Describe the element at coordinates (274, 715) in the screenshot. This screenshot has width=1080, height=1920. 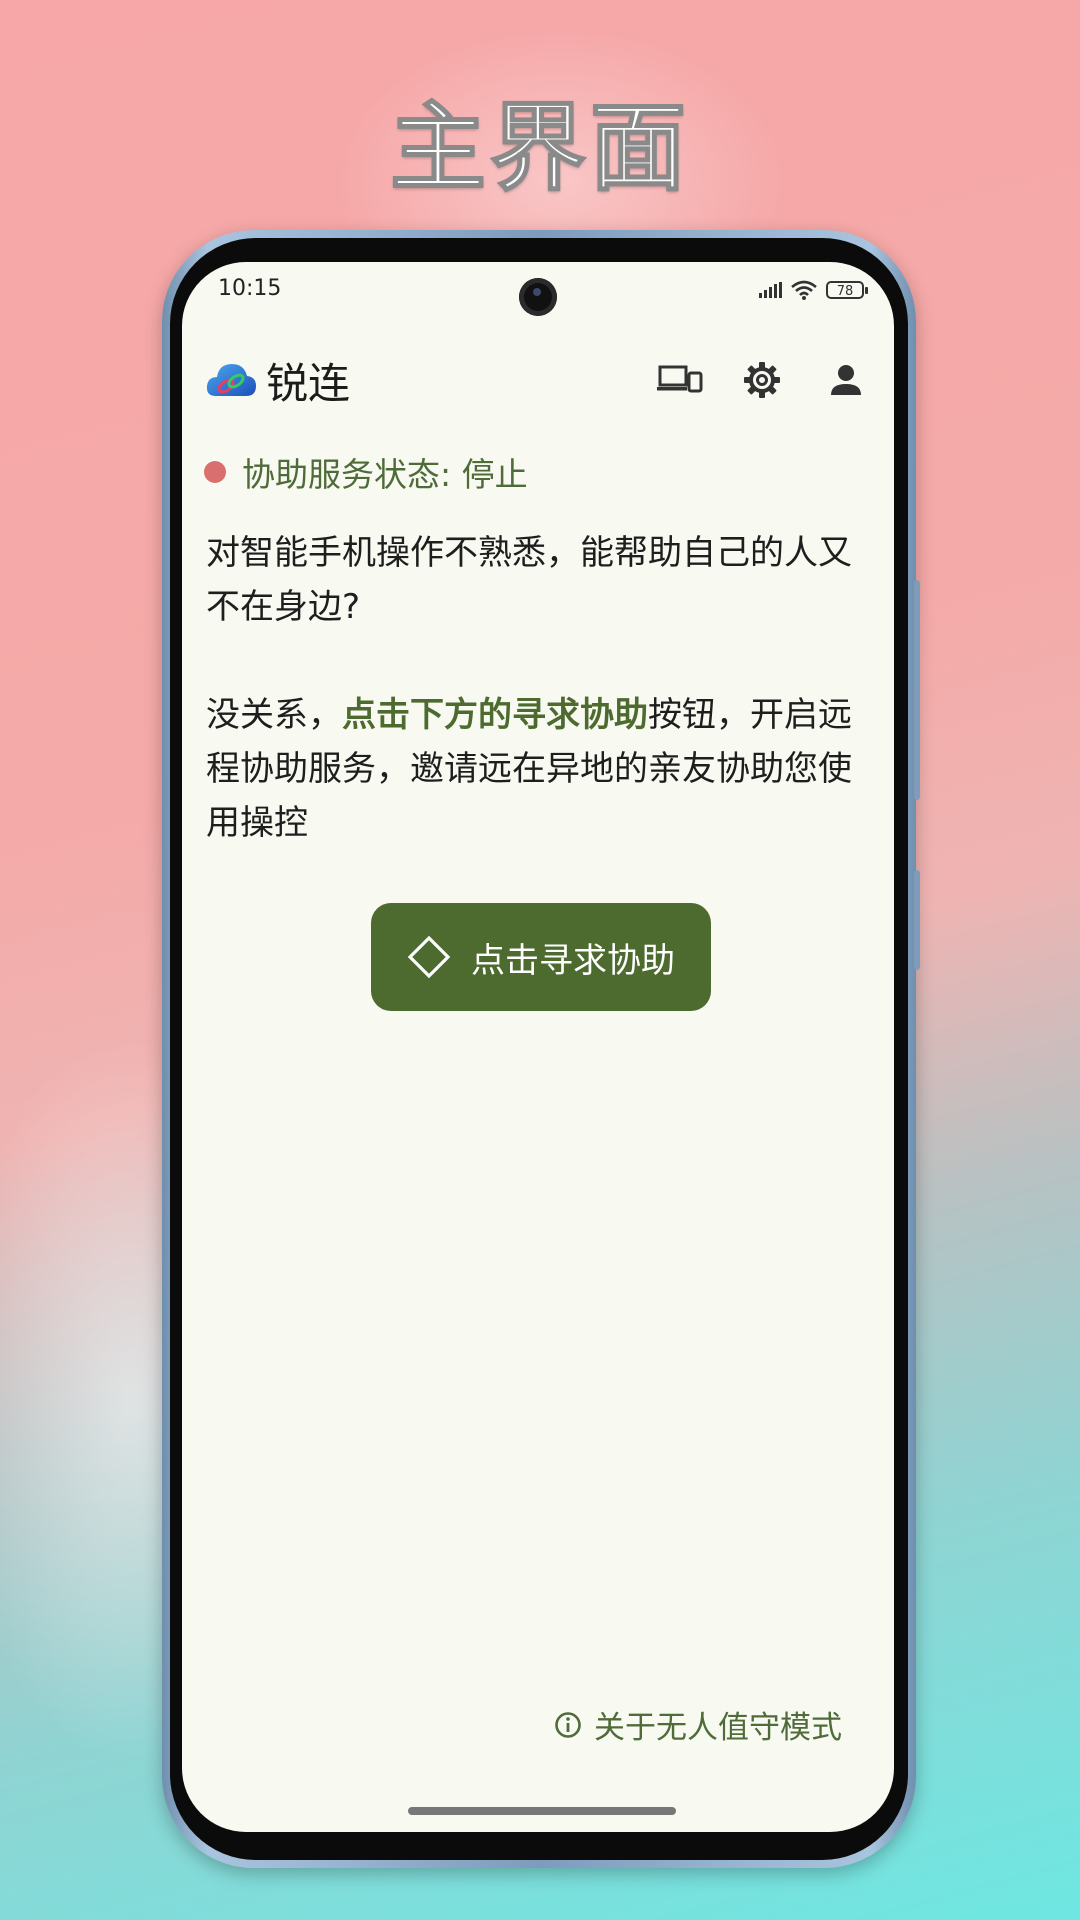
I see `intro-paragraph-2-prefix: 没关系，` at that location.